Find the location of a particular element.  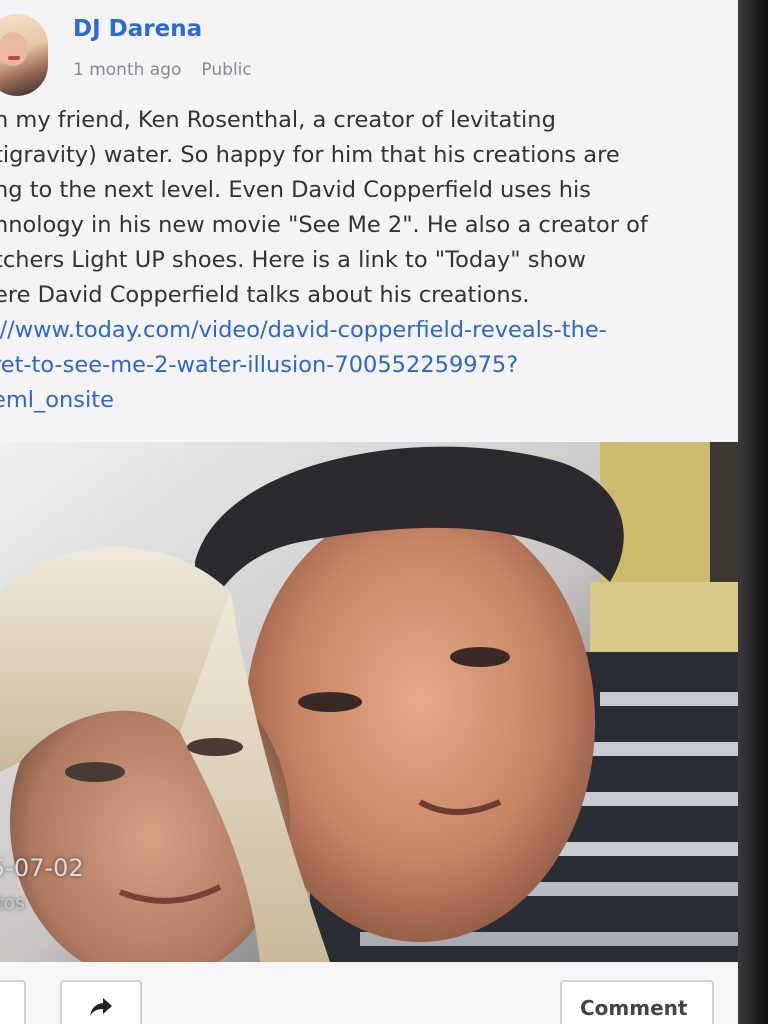

post-meta: 1 month ago Public is located at coordinates (162, 70).